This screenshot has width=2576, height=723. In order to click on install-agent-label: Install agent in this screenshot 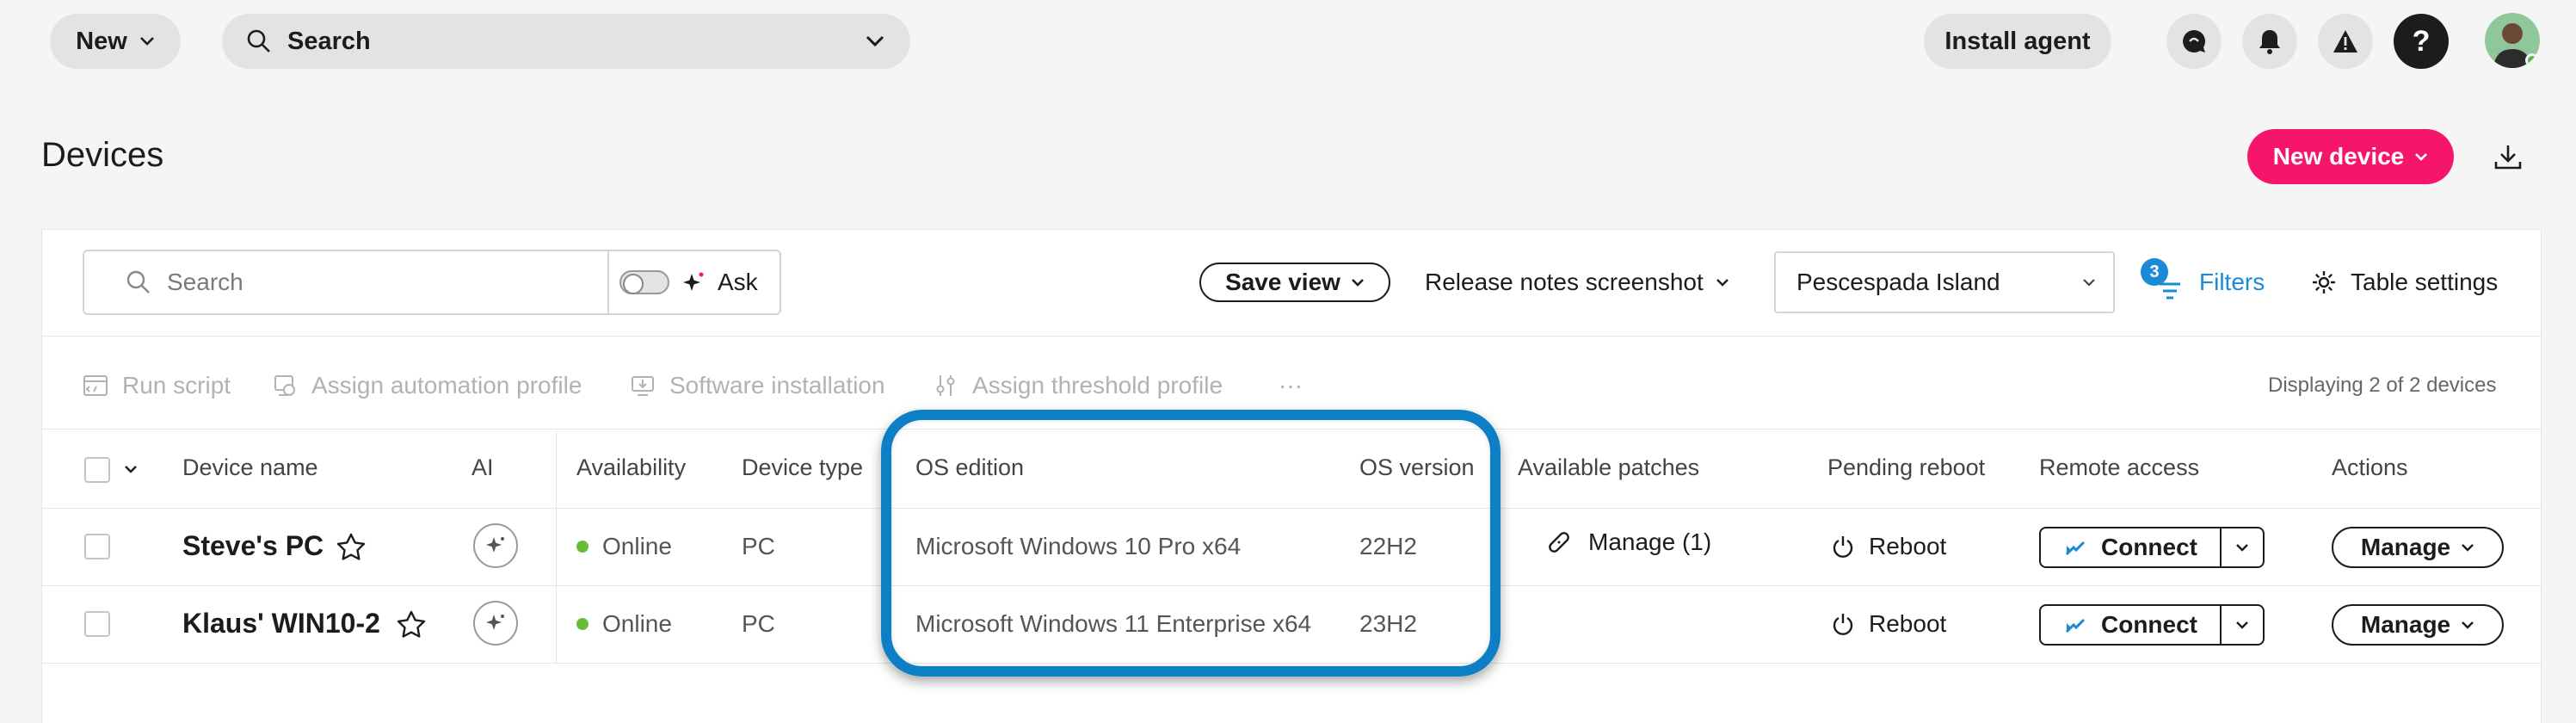, I will do `click(2018, 41)`.